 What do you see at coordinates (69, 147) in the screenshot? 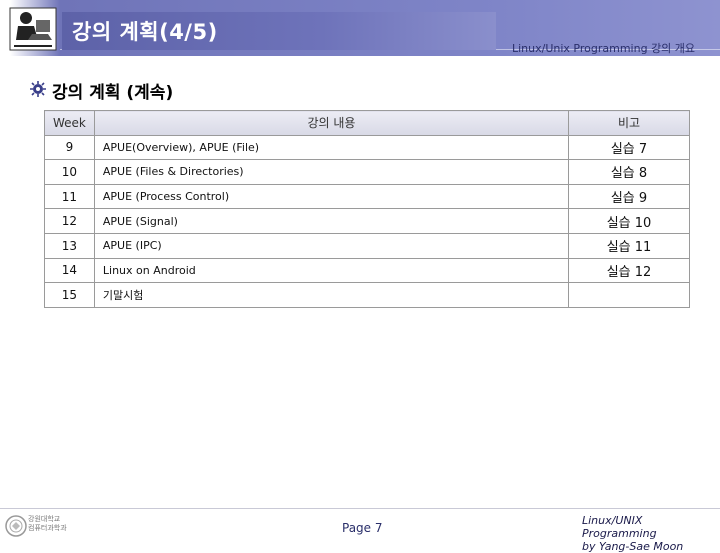
I see `week-cell: 9` at bounding box center [69, 147].